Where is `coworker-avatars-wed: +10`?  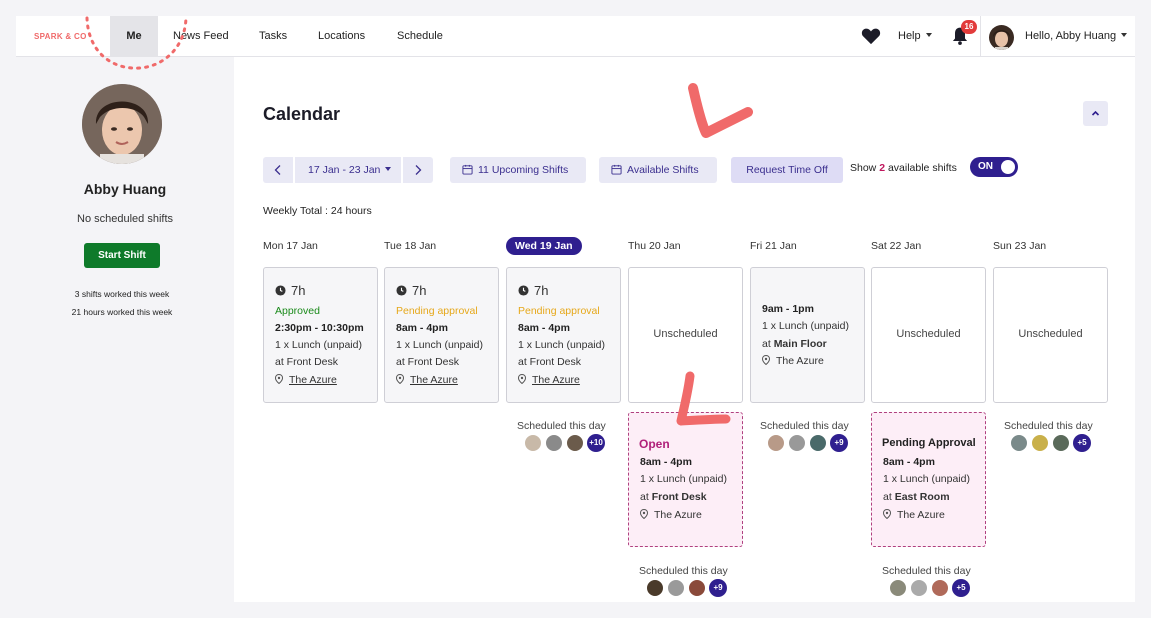 coworker-avatars-wed: +10 is located at coordinates (564, 443).